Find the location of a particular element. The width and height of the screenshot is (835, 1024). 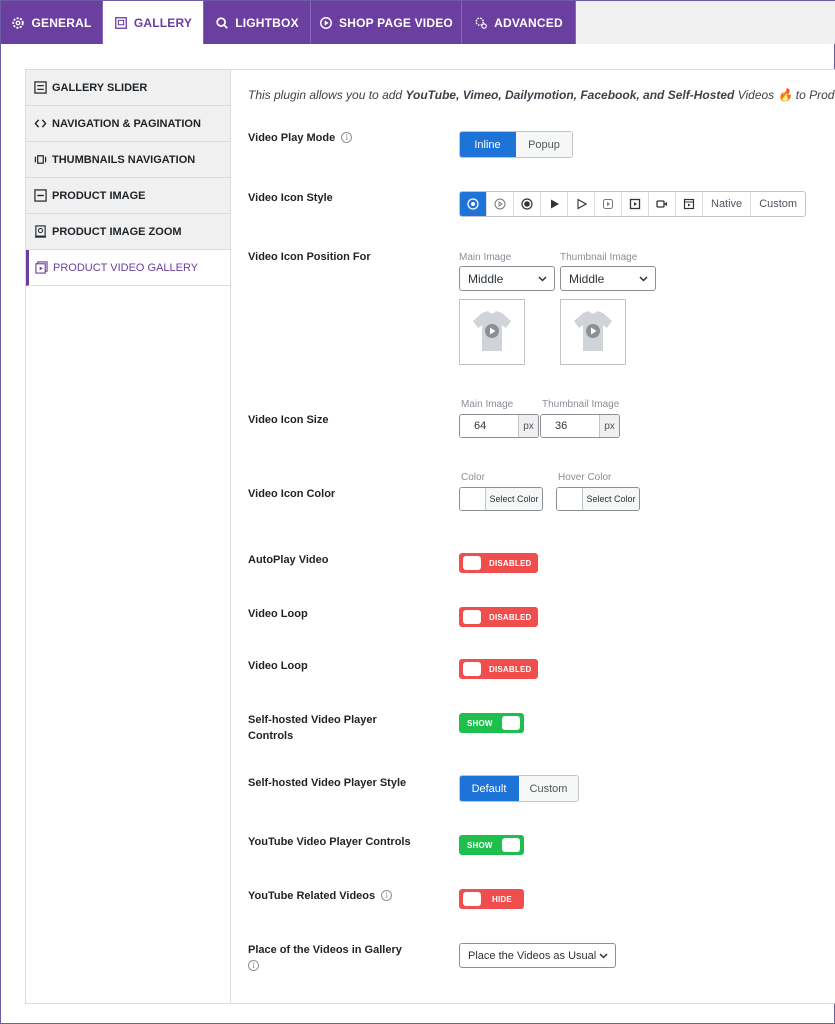

sidebar-item-gallery-slider: GALLERY SLIDER is located at coordinates (128, 88).